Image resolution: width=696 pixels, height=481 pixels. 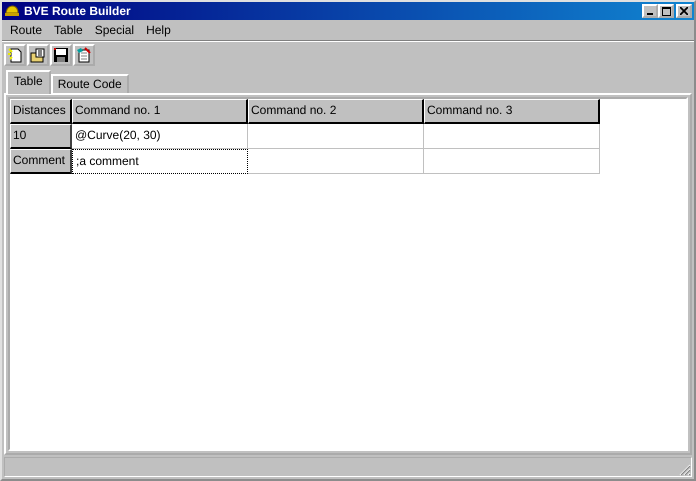 I want to click on floppy-icon, so click(x=61, y=55).